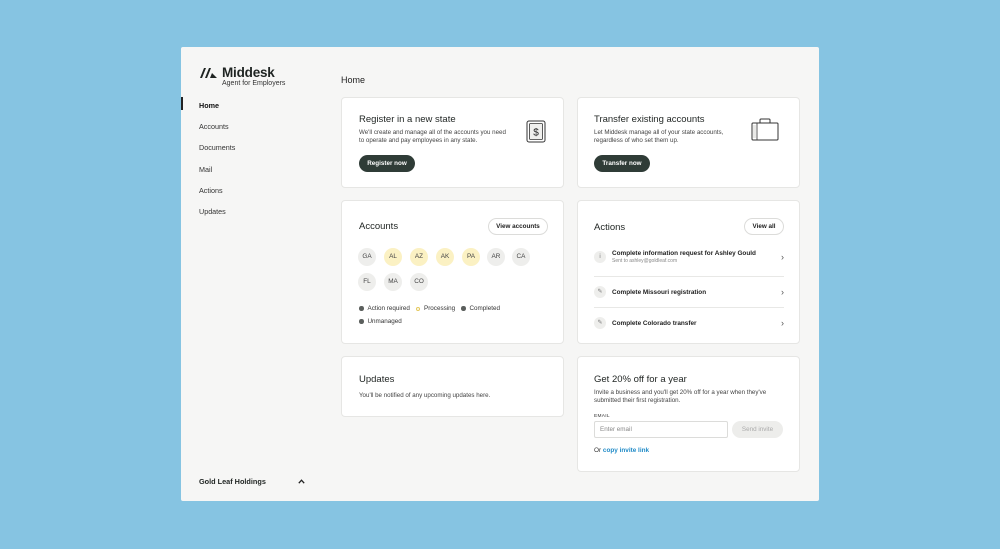 Image resolution: width=1000 pixels, height=549 pixels. I want to click on legend-action-required: Action required, so click(384, 308).